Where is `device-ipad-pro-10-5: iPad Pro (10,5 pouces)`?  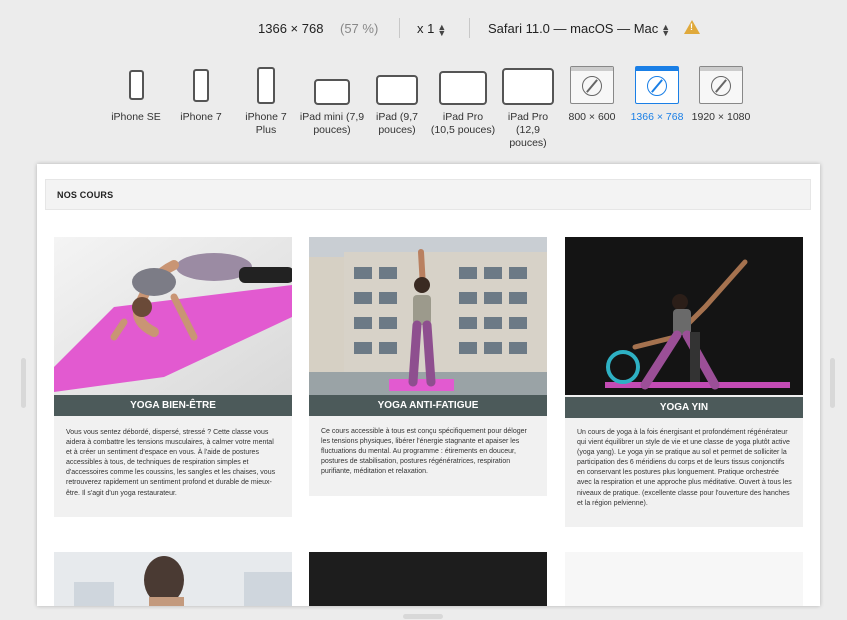
device-ipad-pro-10-5: iPad Pro (10,5 pouces) is located at coordinates (463, 99).